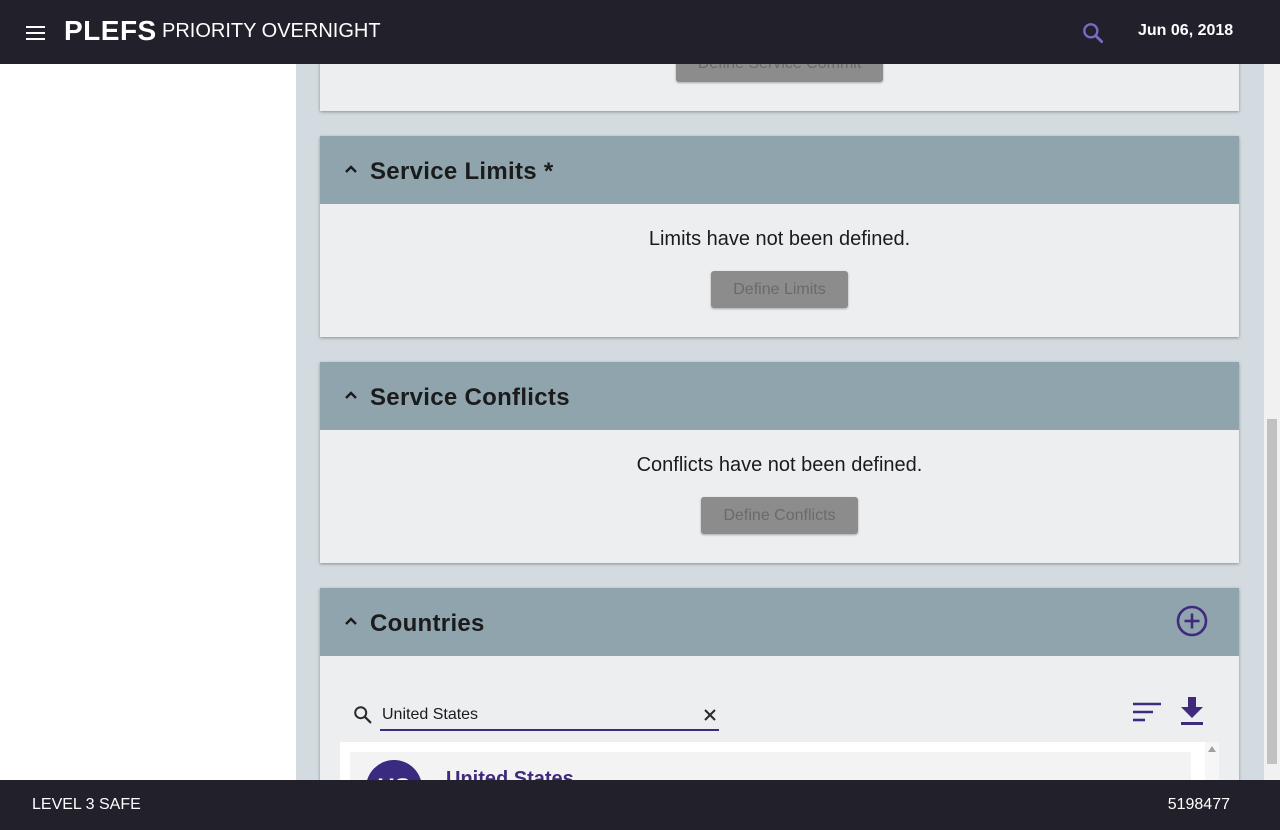 The height and width of the screenshot is (830, 1280). Describe the element at coordinates (779, 73) in the screenshot. I see `define-service-commit-button: Define Service Commit` at that location.